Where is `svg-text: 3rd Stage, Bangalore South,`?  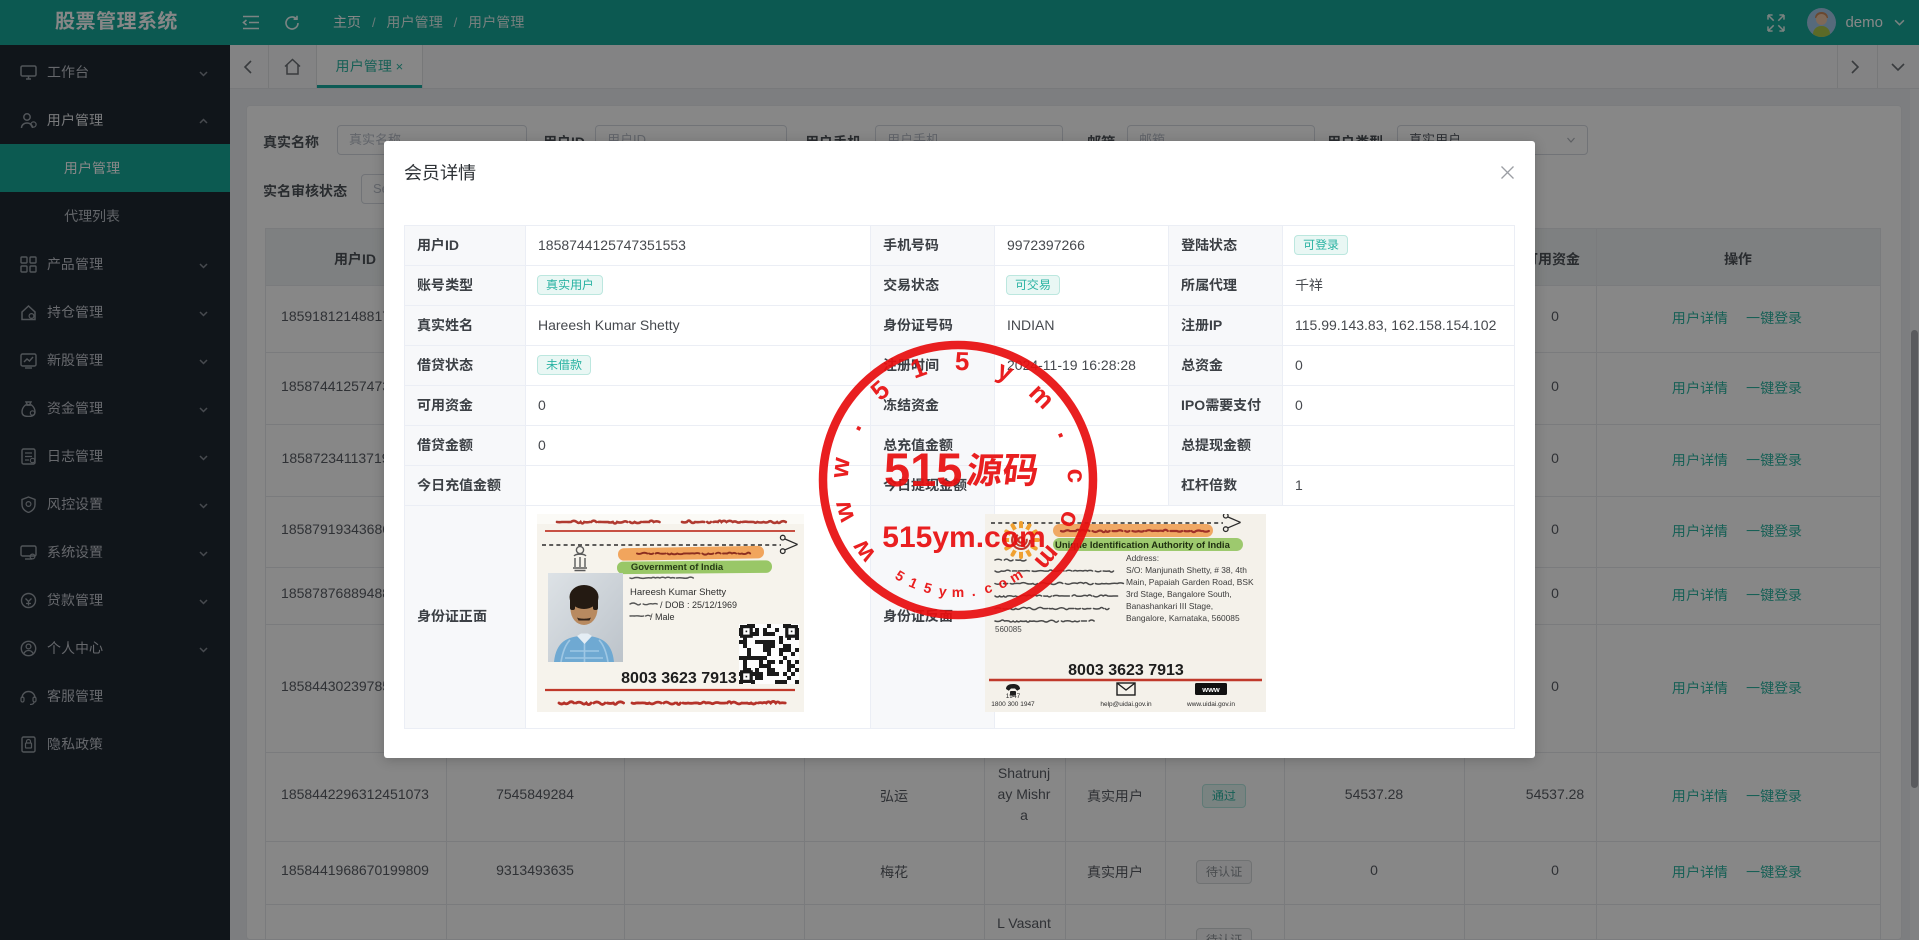
svg-text: 3rd Stage, Bangalore South, is located at coordinates (1179, 594).